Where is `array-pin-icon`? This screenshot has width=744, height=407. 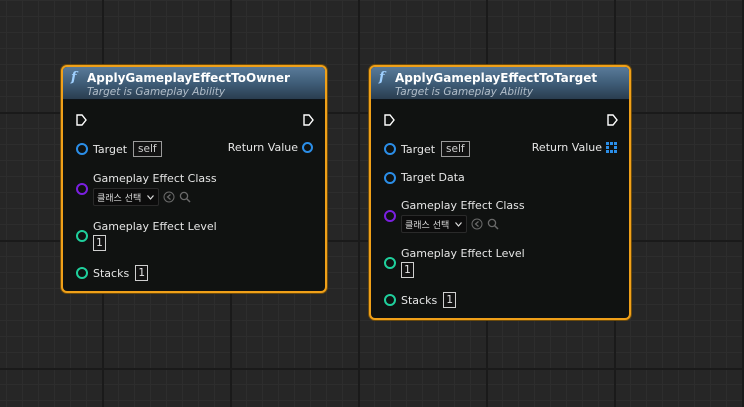 array-pin-icon is located at coordinates (611, 147).